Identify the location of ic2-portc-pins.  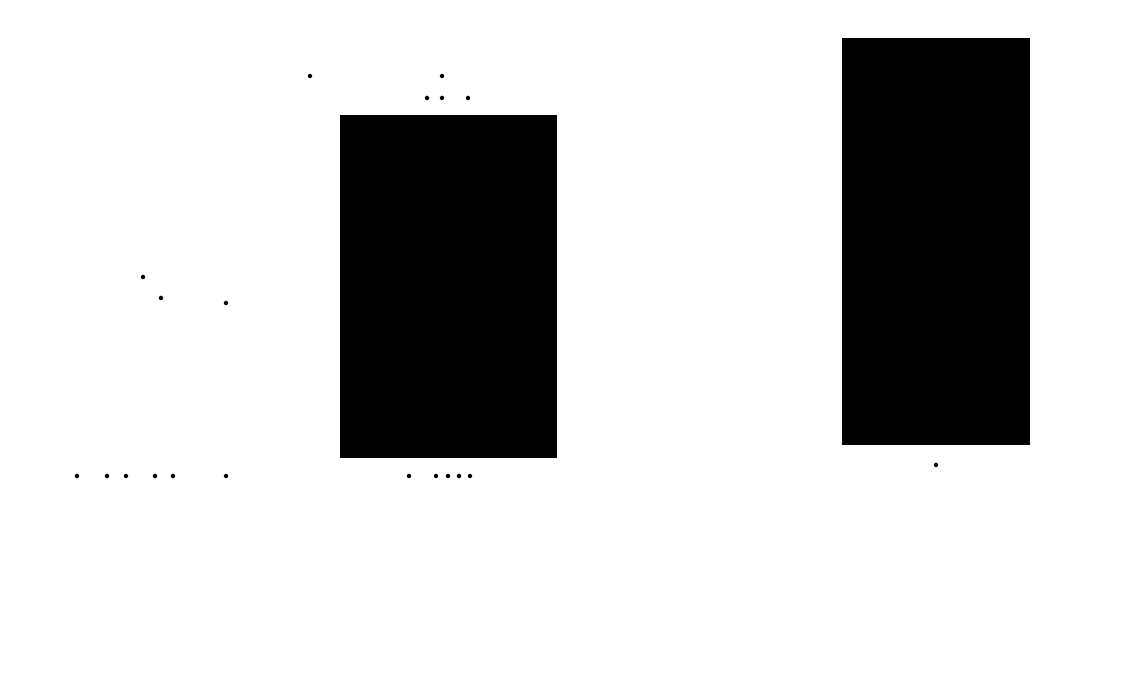
(1079, 260).